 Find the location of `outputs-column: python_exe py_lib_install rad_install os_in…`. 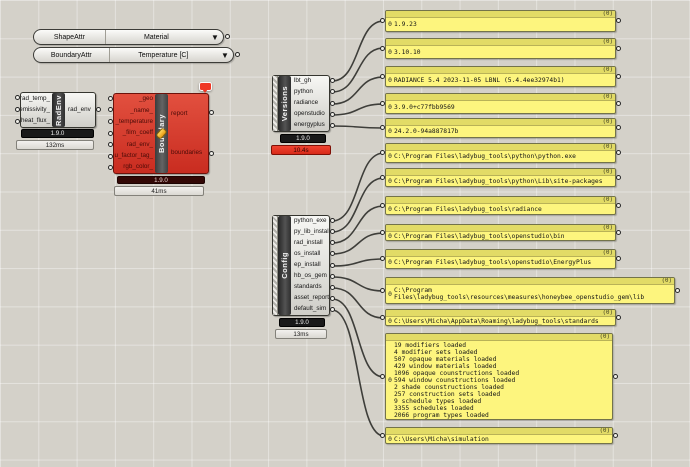

outputs-column: python_exe py_lib_install rad_install os_in… is located at coordinates (310, 265).